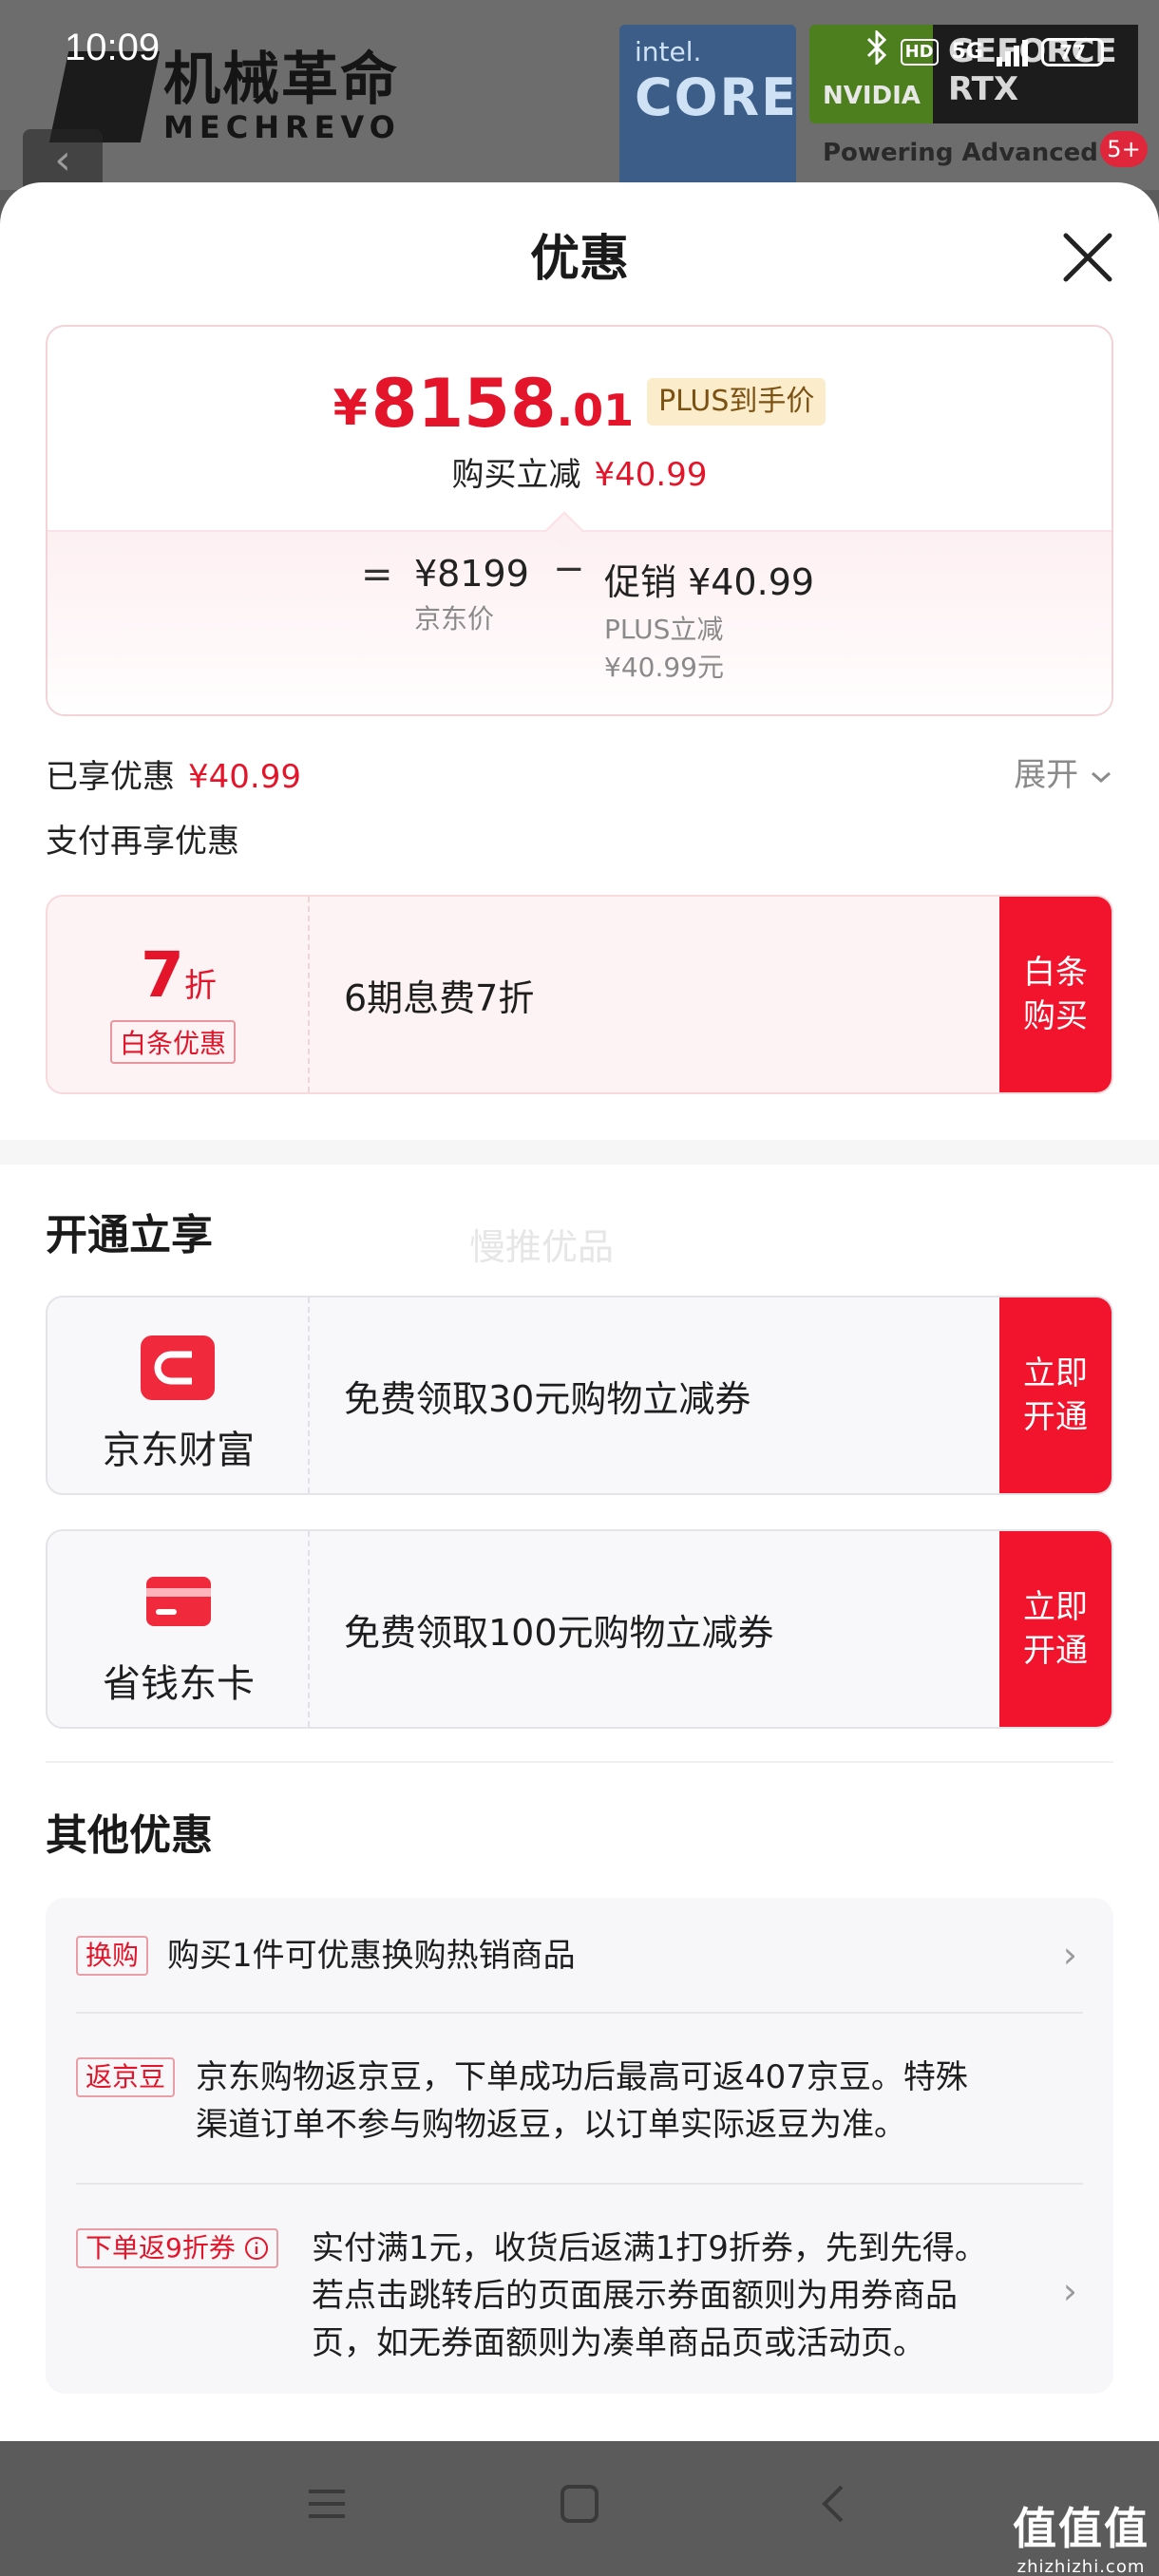  Describe the element at coordinates (547, 1398) in the screenshot. I see `open-card-description: 免费领取30元购物立减券` at that location.